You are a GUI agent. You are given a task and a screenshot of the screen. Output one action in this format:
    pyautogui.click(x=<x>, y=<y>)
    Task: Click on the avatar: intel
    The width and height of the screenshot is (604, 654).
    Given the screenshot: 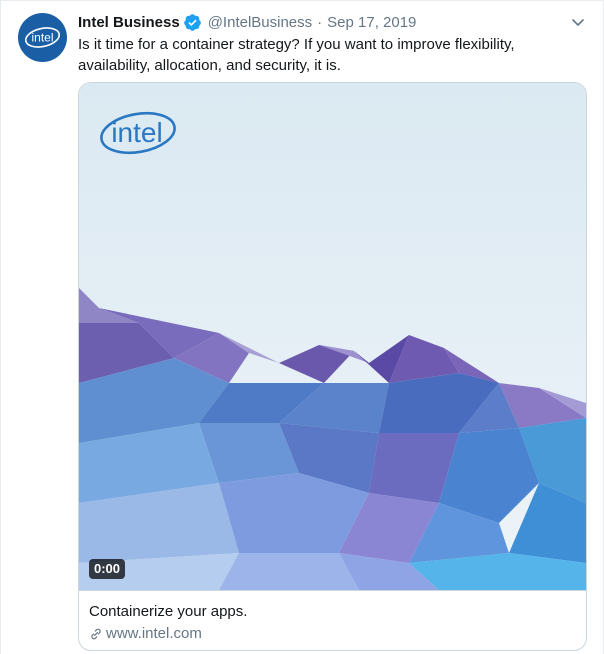 What is the action you would take?
    pyautogui.click(x=42, y=37)
    